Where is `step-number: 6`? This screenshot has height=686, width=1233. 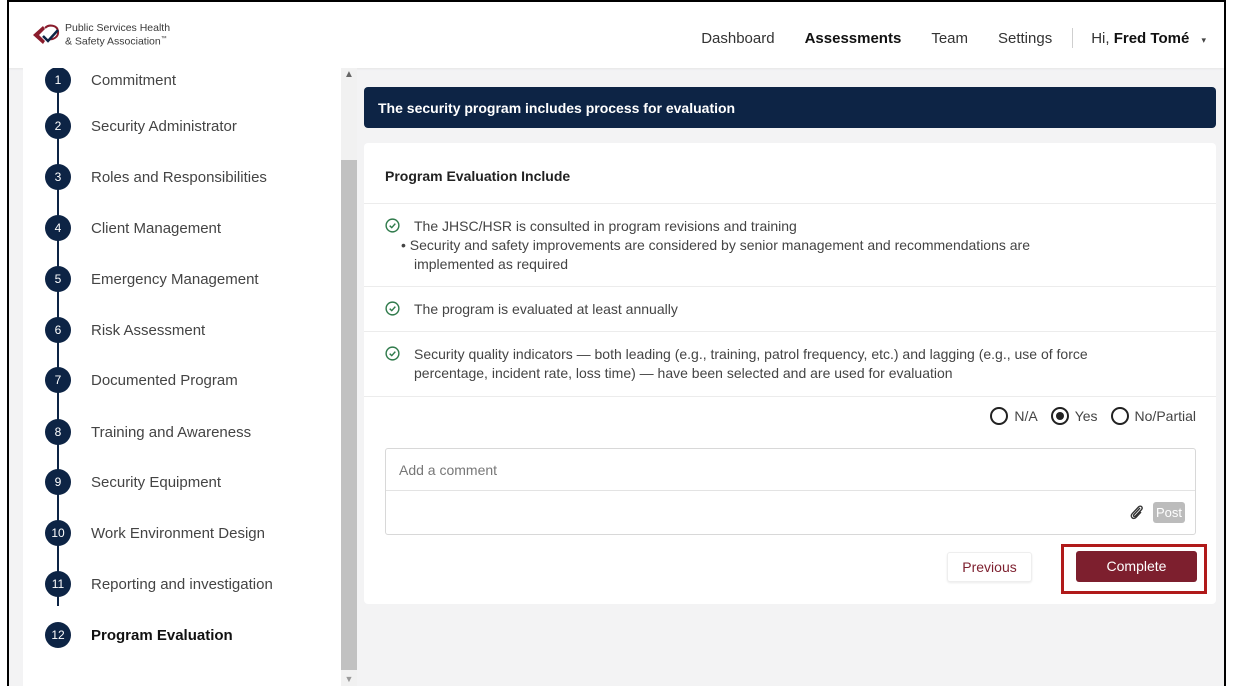 step-number: 6 is located at coordinates (58, 330).